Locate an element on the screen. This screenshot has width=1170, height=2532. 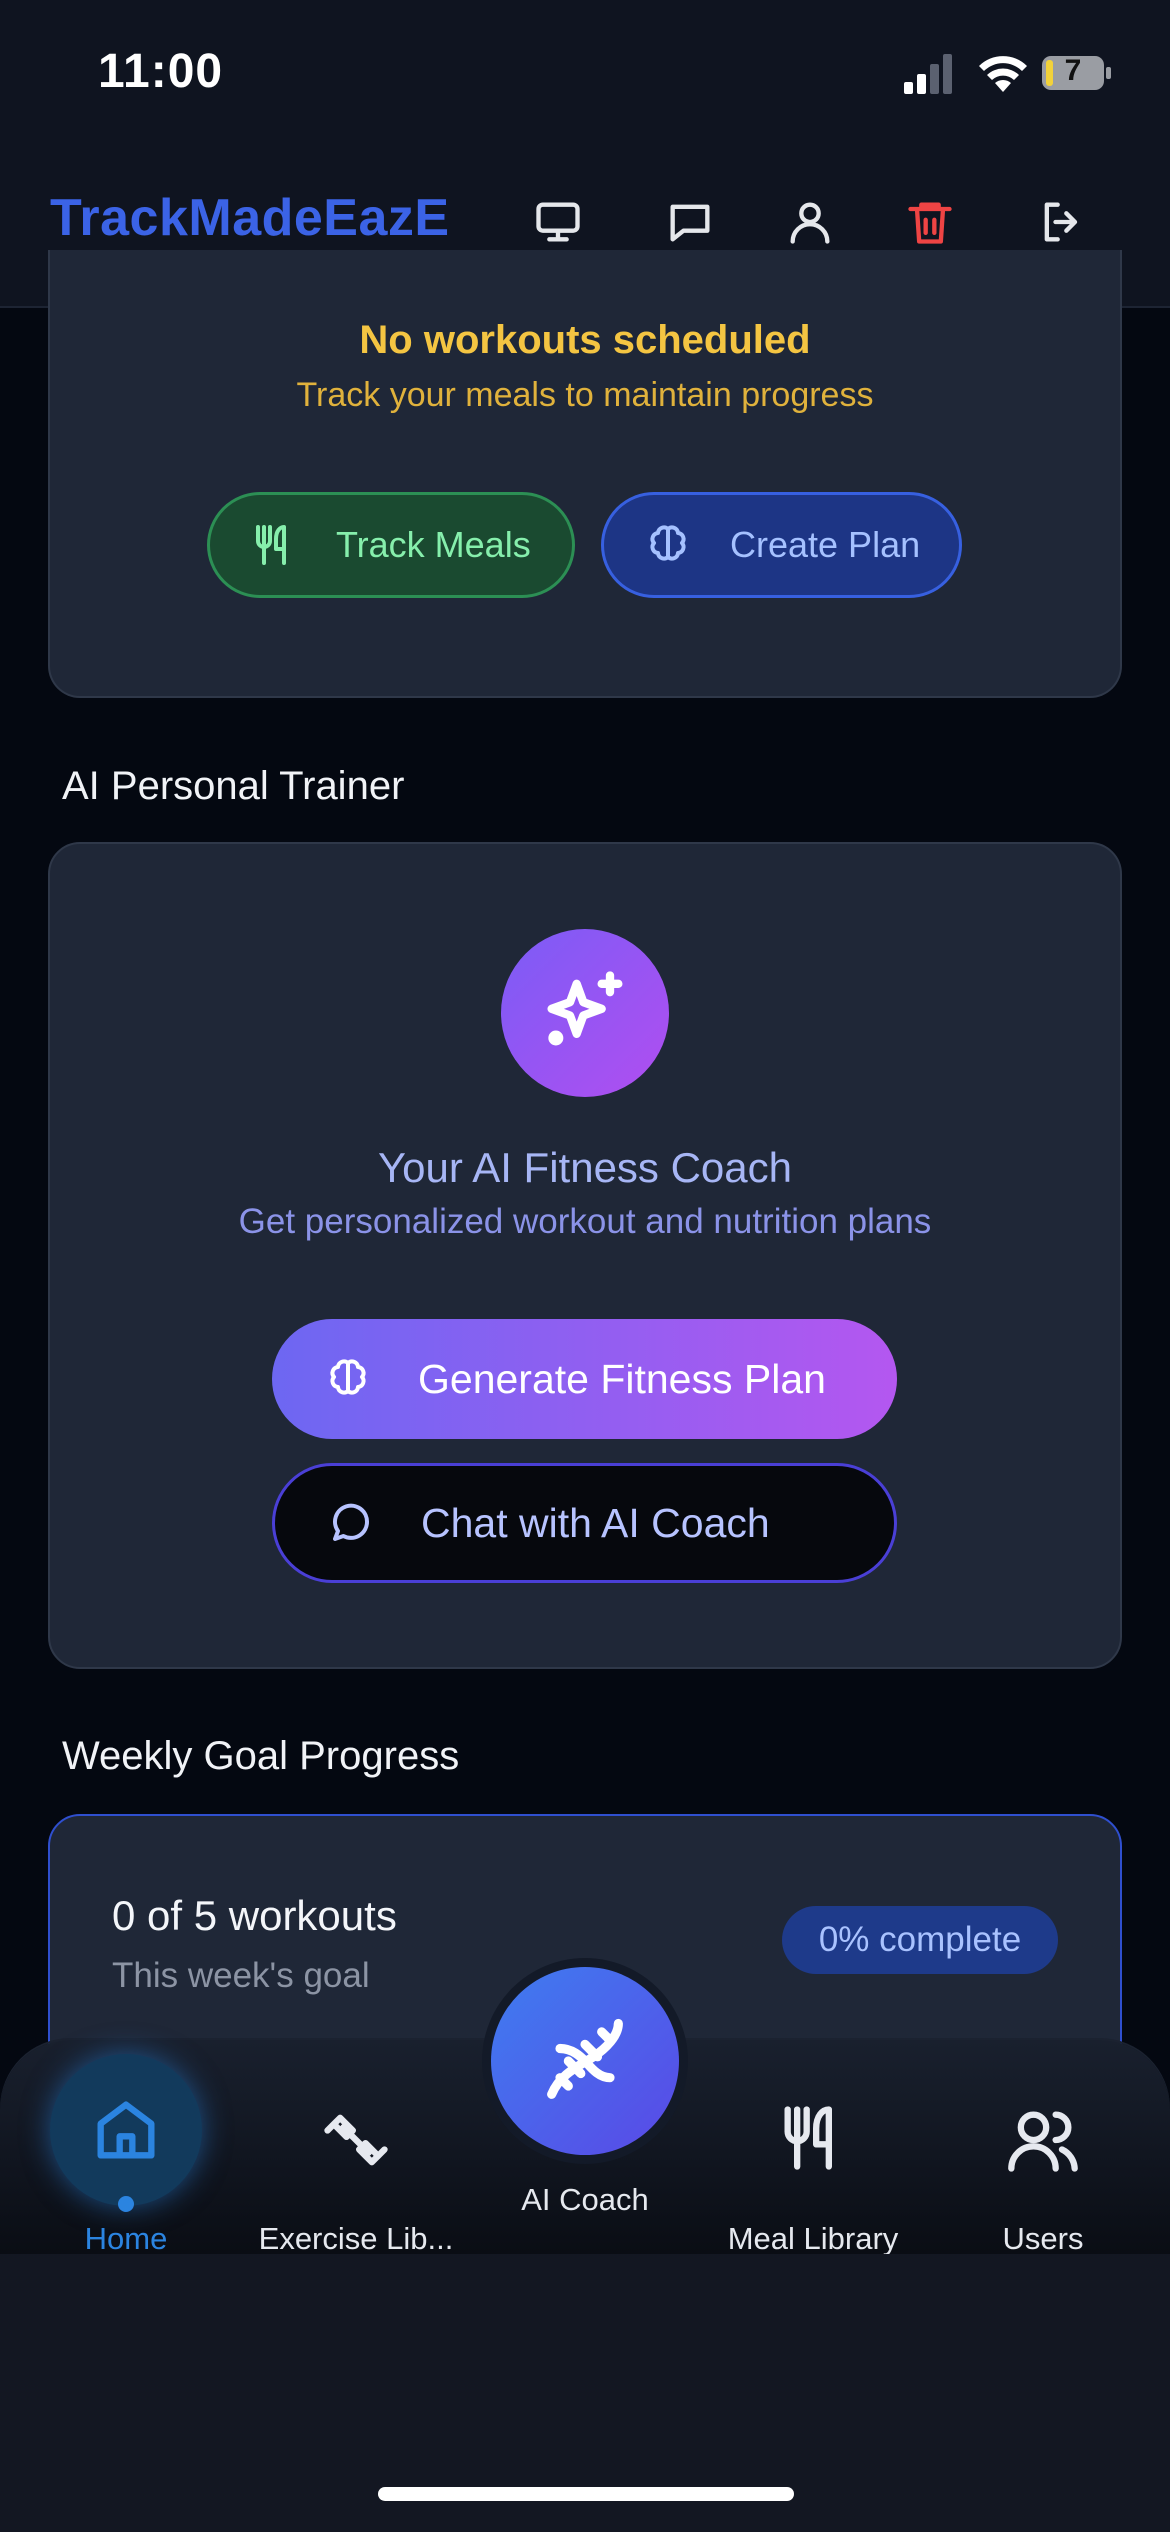
ai-coach-fab is located at coordinates (585, 2061).